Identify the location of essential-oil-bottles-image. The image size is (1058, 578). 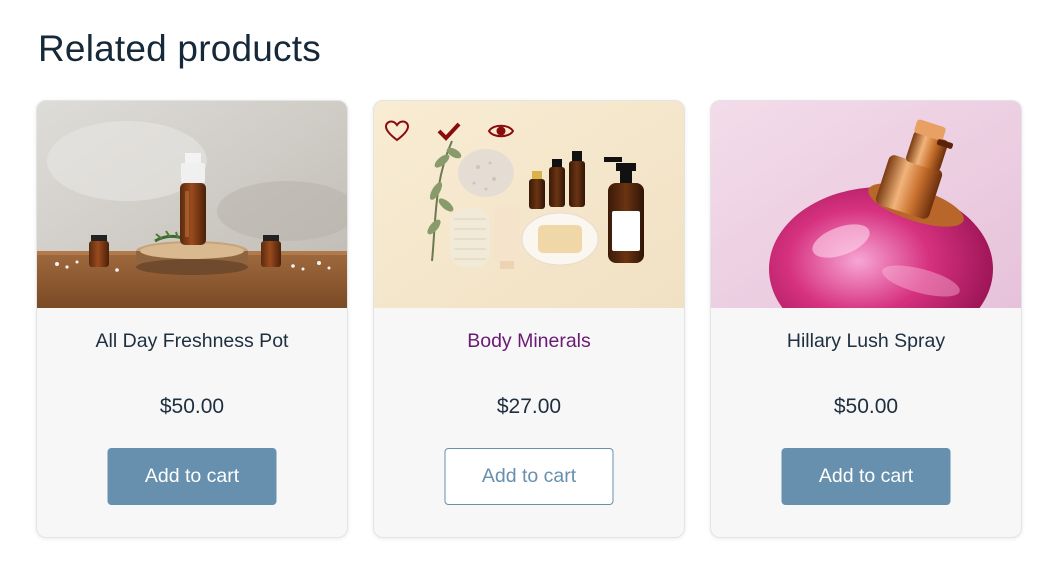
(192, 204).